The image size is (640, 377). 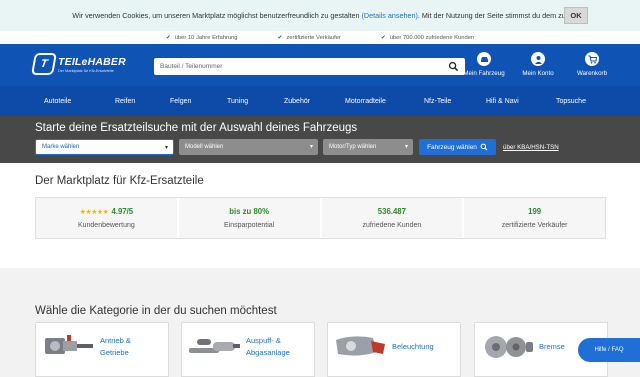 I want to click on cart-icon, so click(x=592, y=59).